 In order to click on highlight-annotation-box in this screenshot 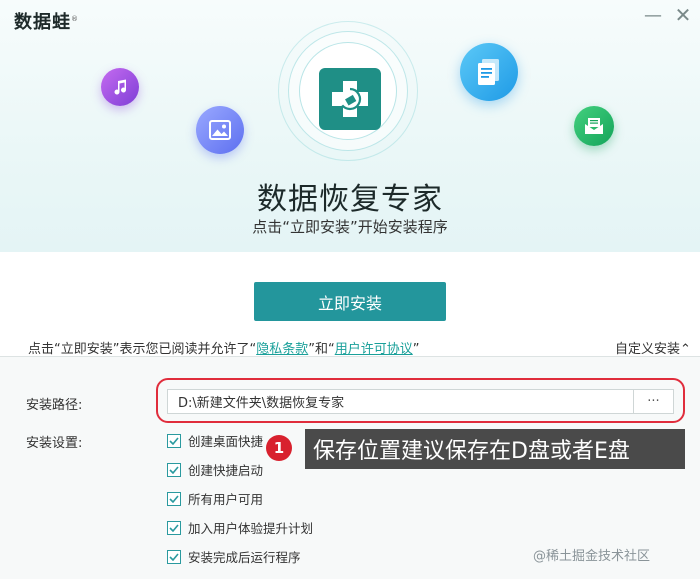, I will do `click(420, 400)`.